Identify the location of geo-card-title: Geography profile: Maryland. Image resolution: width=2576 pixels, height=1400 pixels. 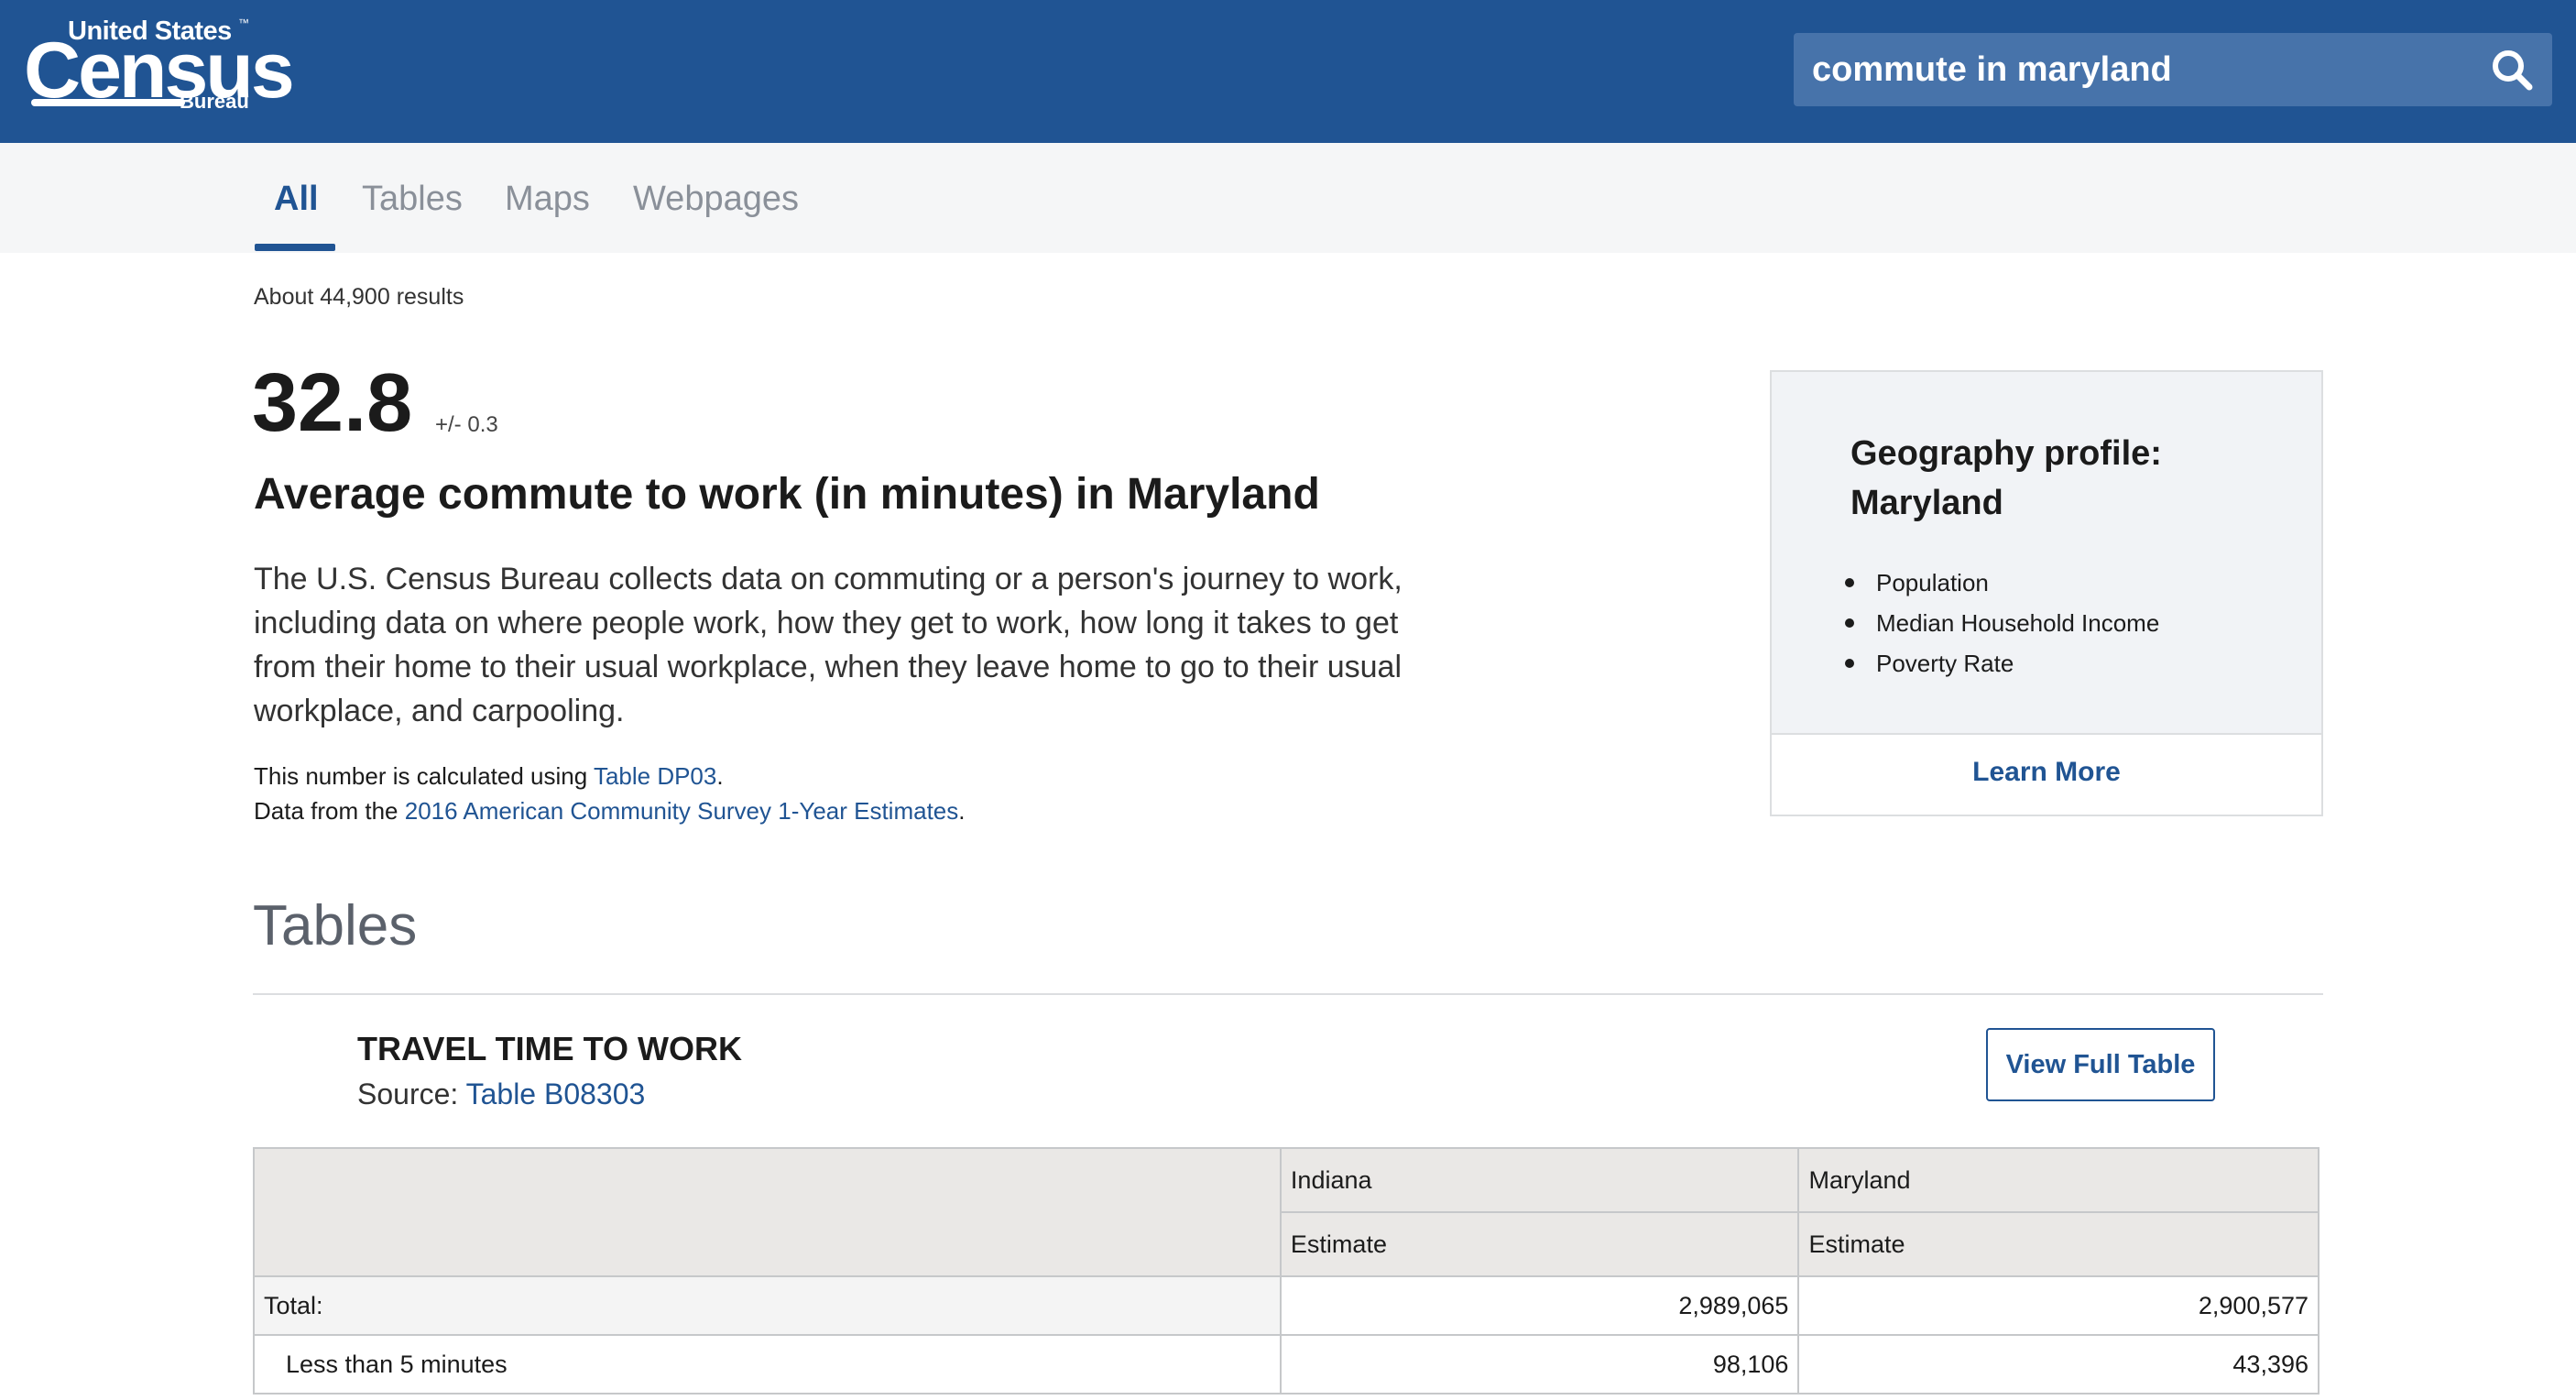
(2006, 478).